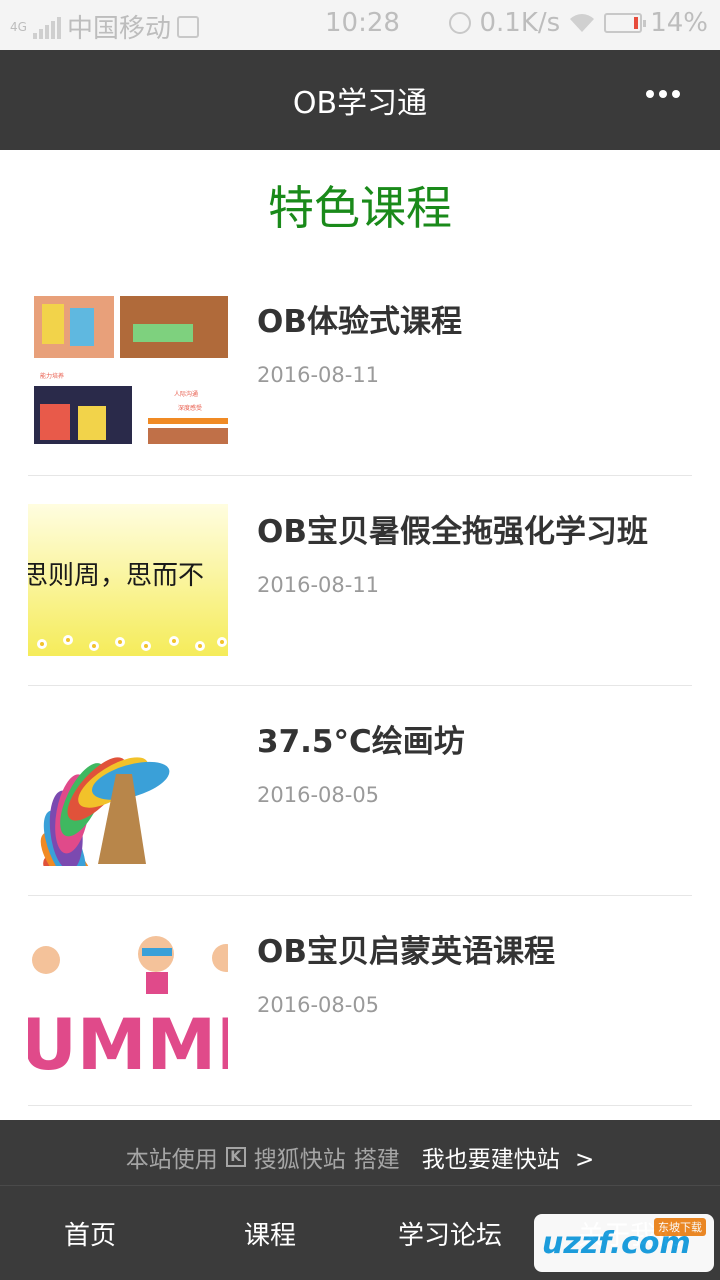  I want to click on course-title: OB宝贝暑假全拖强化学习班, so click(452, 532).